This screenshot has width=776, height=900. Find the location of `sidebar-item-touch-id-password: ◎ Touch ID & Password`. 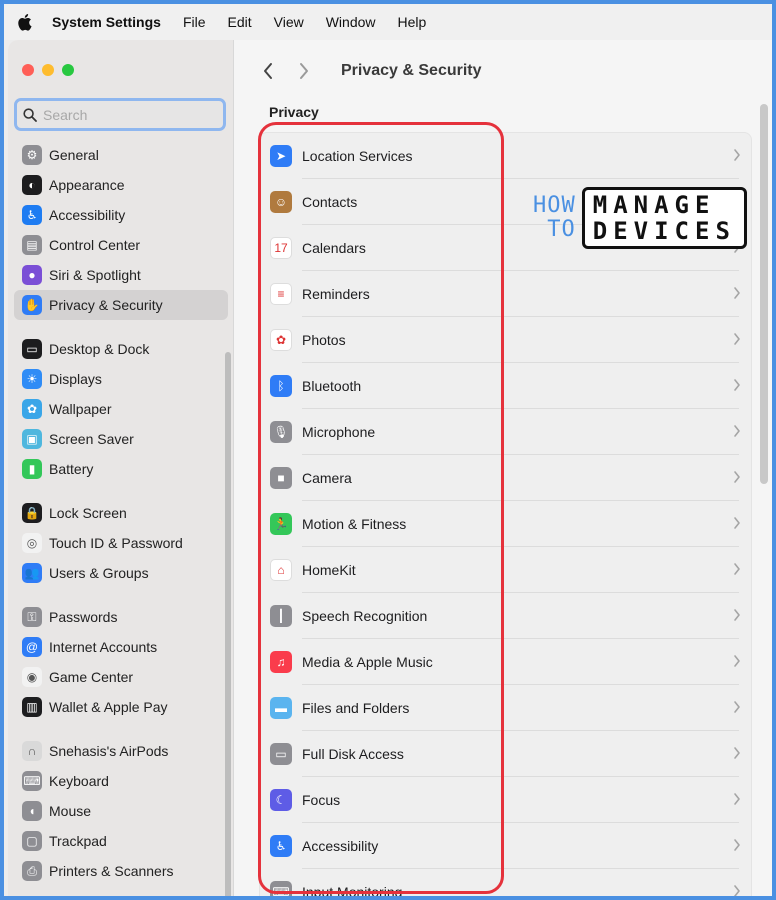

sidebar-item-touch-id-password: ◎ Touch ID & Password is located at coordinates (121, 543).